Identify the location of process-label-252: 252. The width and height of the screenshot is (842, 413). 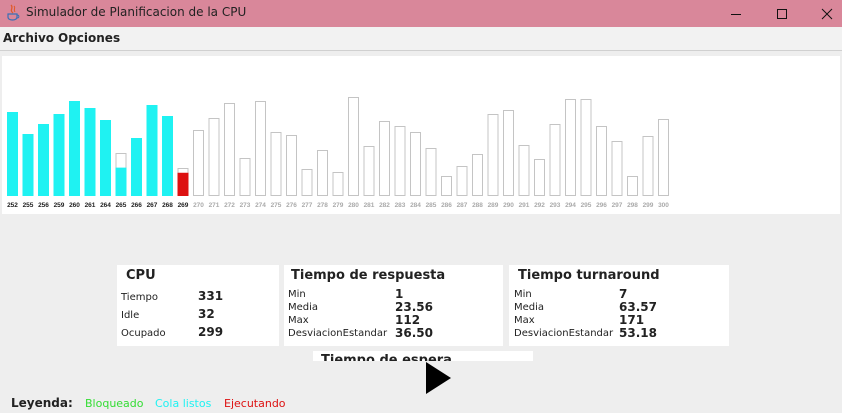
(12, 205).